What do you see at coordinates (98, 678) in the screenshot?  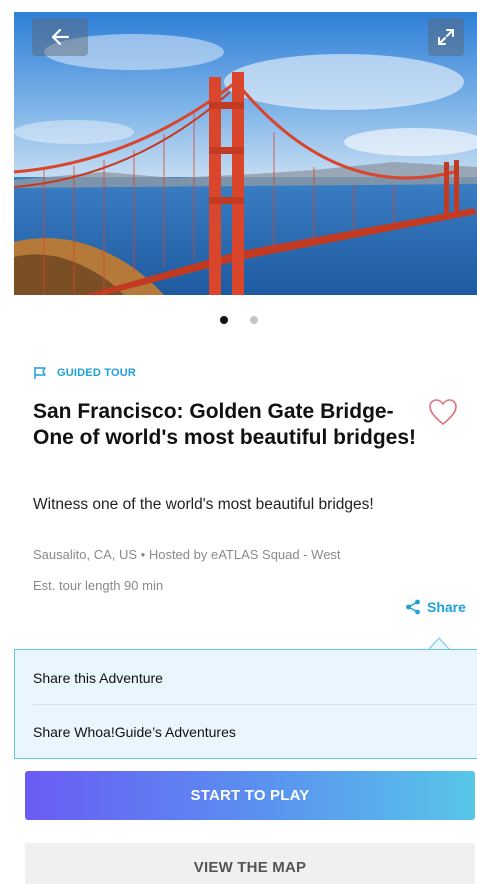 I see `share-this-adventure: Share this Adventure` at bounding box center [98, 678].